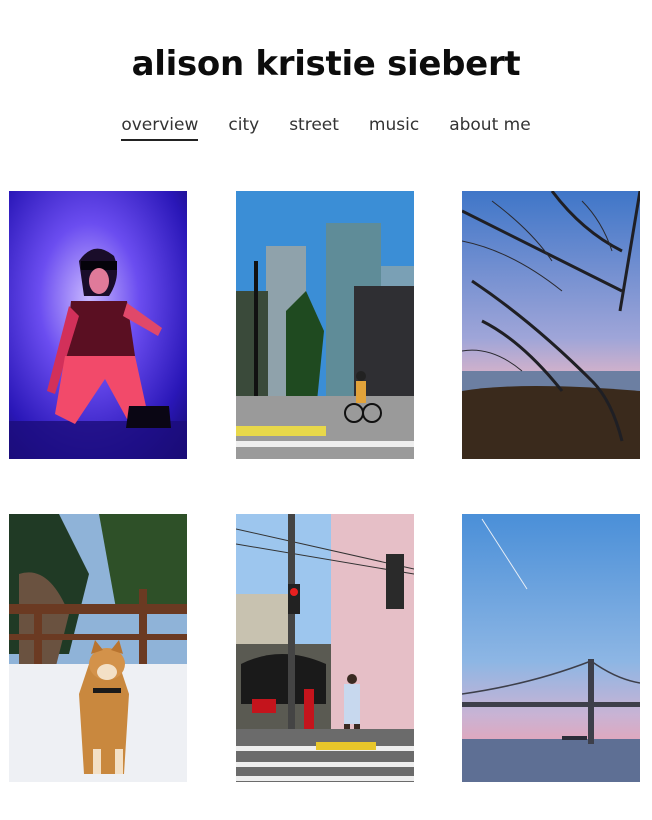  What do you see at coordinates (160, 128) in the screenshot?
I see `nav-overview: overview` at bounding box center [160, 128].